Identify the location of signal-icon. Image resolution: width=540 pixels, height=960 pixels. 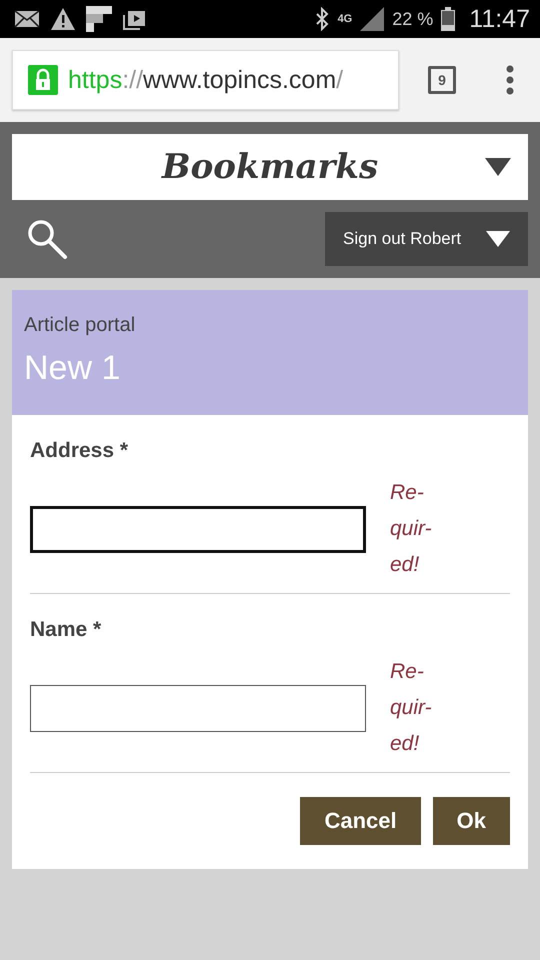
(372, 19).